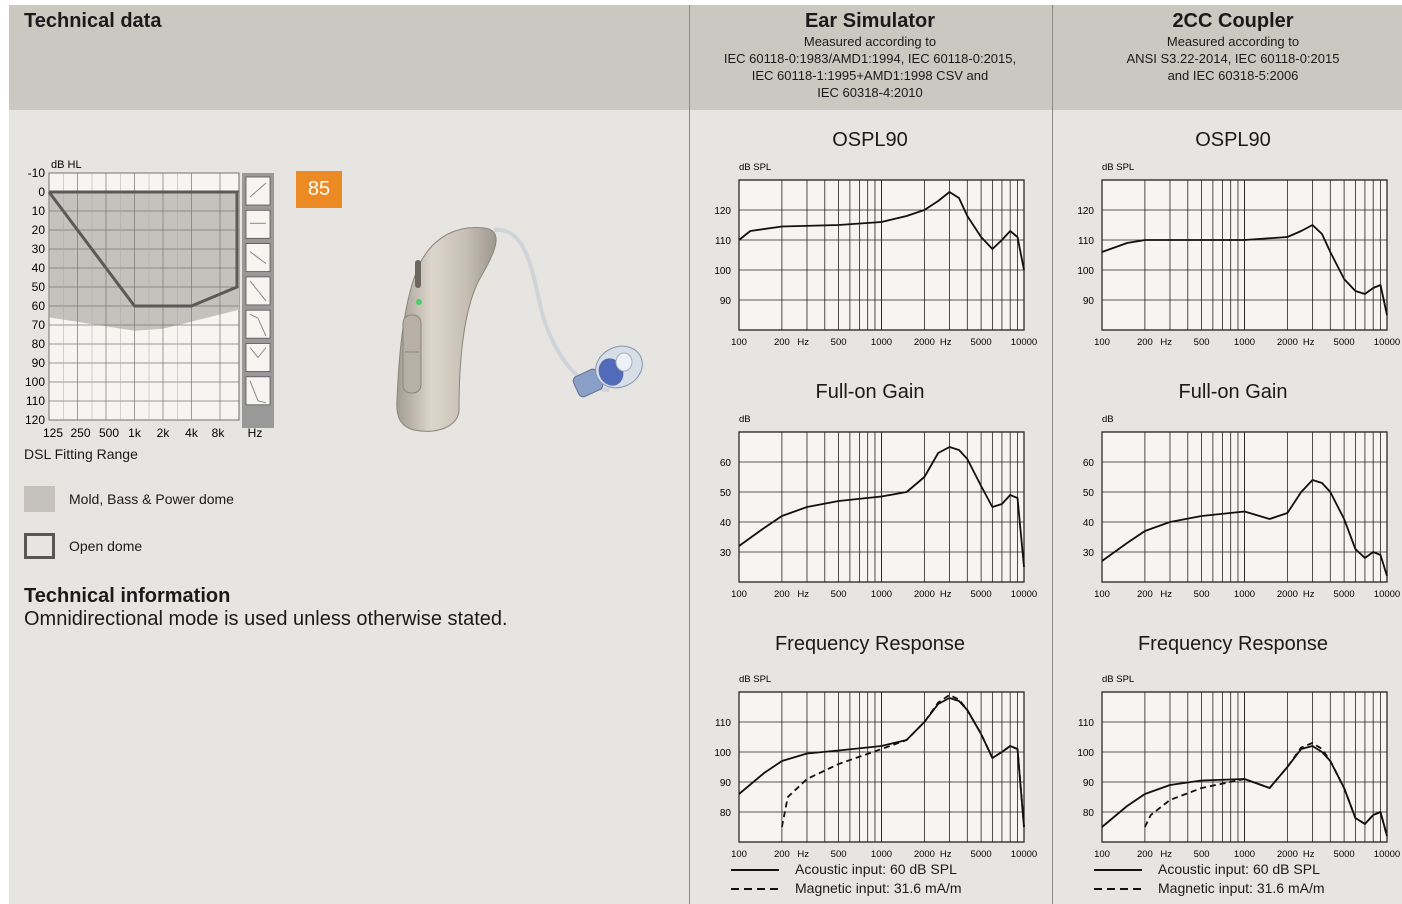 This screenshot has width=1402, height=904. What do you see at coordinates (109, 433) in the screenshot?
I see `audiogram-x-tick: 500` at bounding box center [109, 433].